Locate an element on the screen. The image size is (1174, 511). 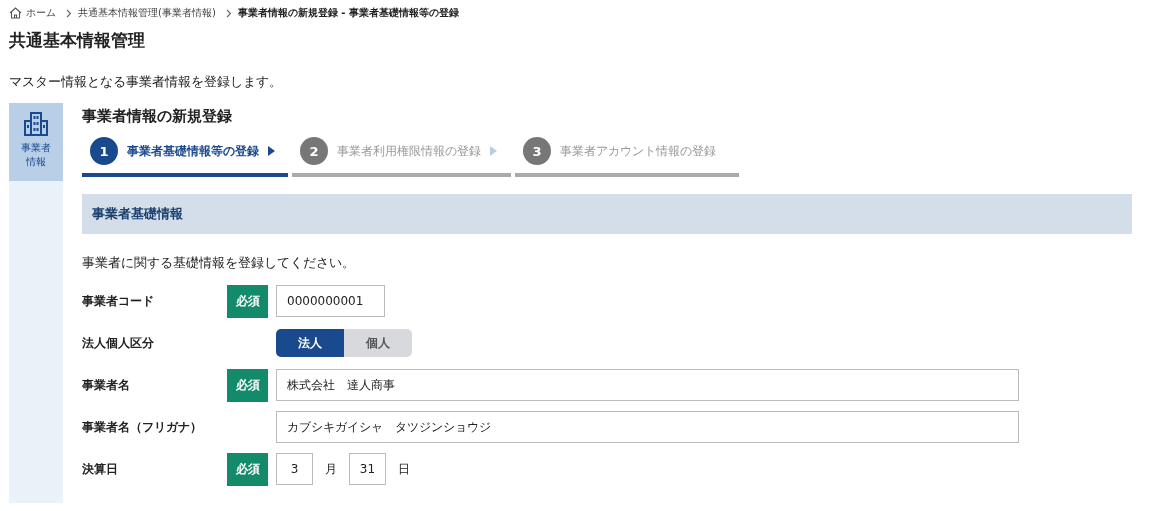
page-description: マスター情報となる事業者情報を登録します。 is located at coordinates (146, 82).